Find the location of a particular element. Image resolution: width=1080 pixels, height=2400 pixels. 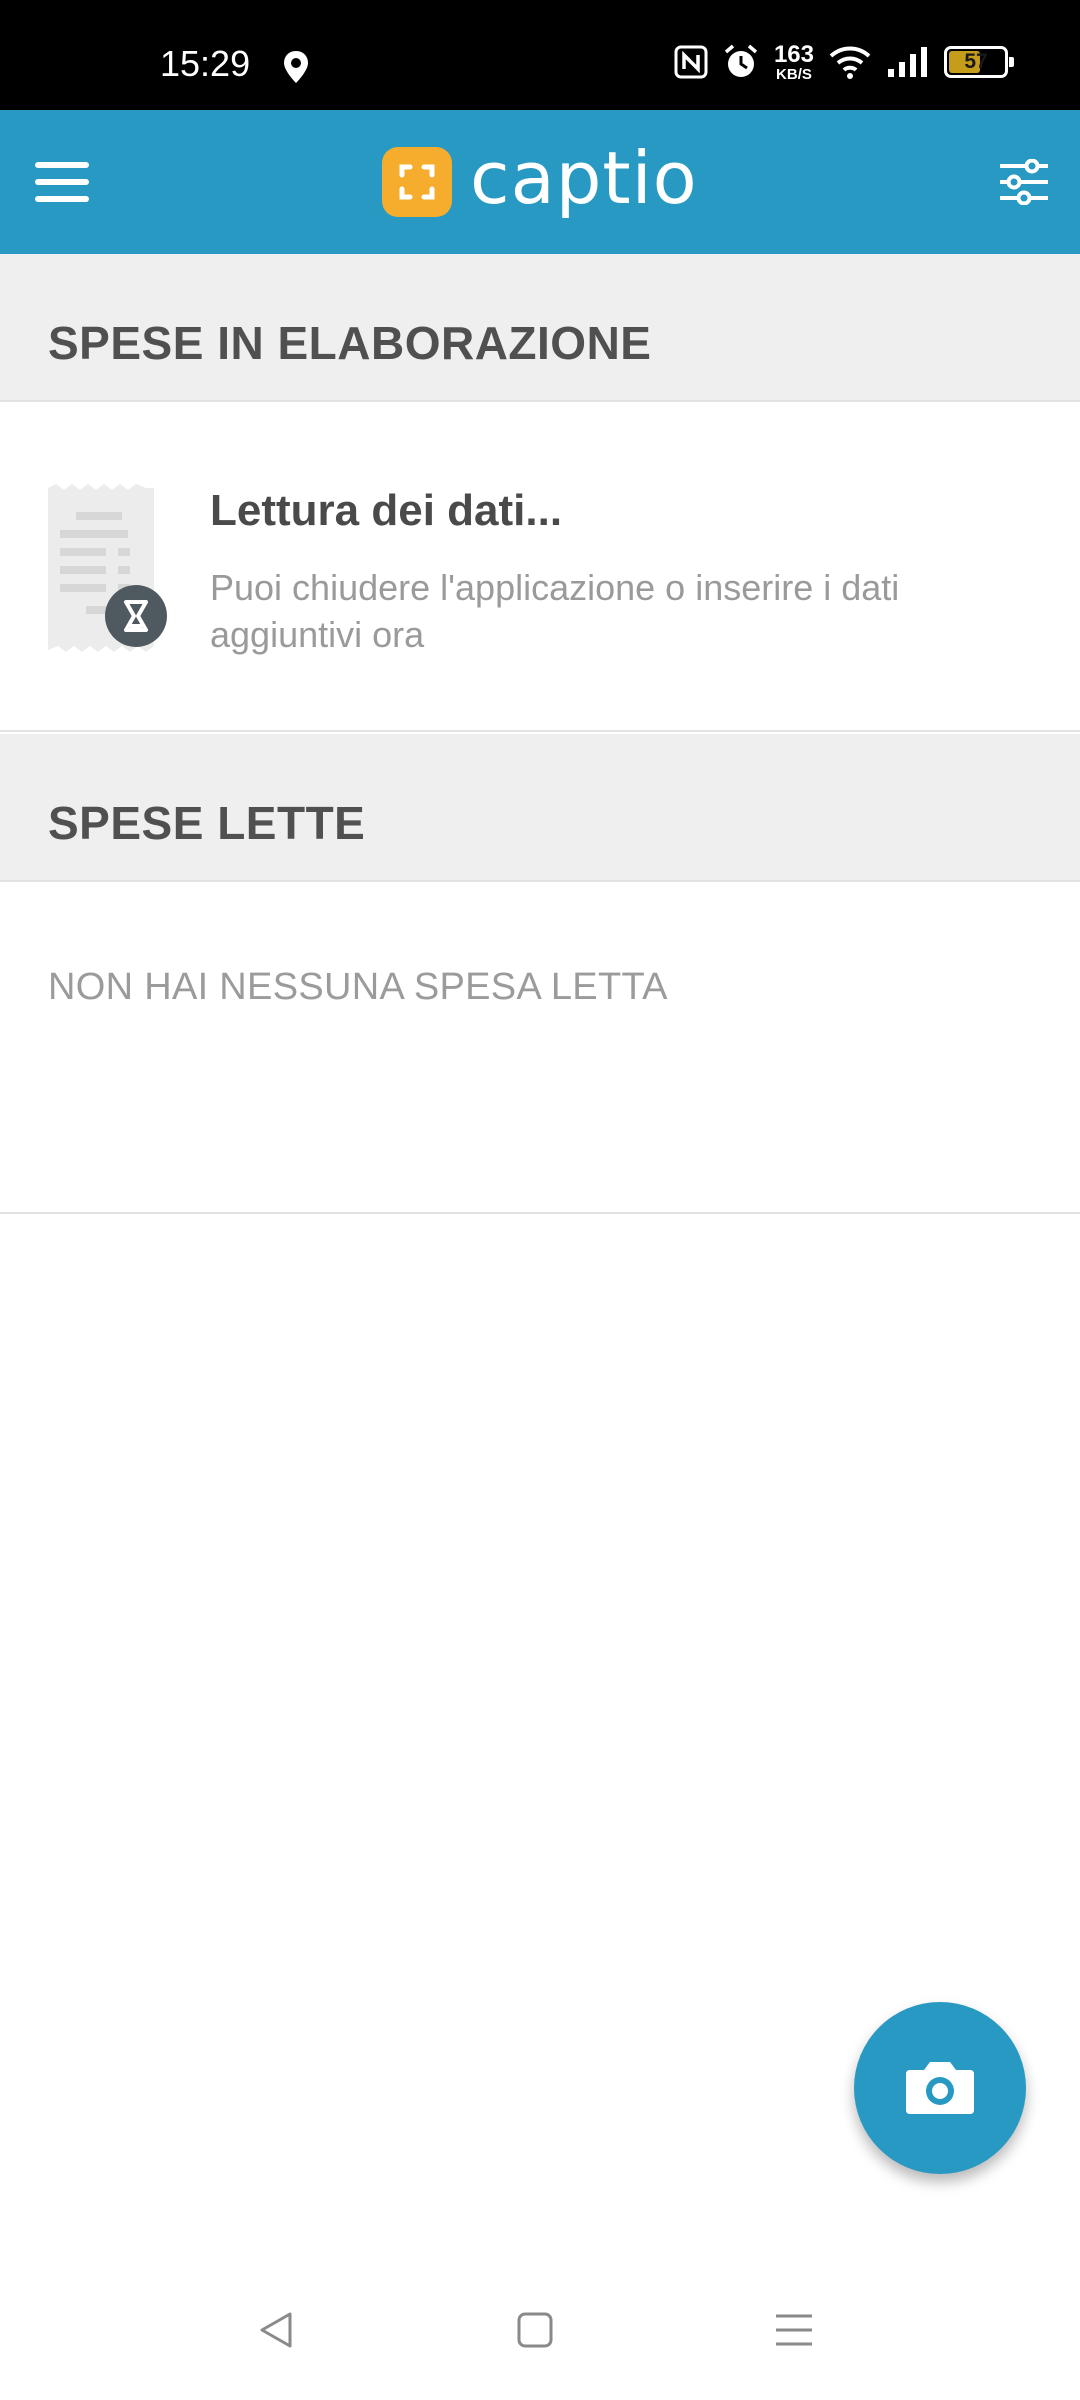

battery-icon: 57 is located at coordinates (979, 62).